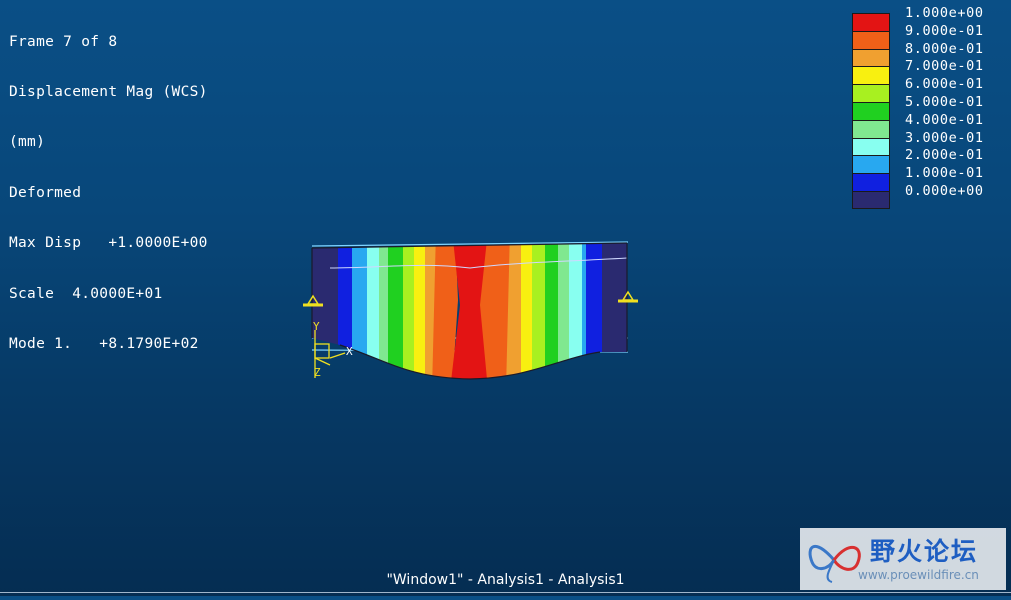  Describe the element at coordinates (944, 13) in the screenshot. I see `legend-label: 1.000e+00` at that location.